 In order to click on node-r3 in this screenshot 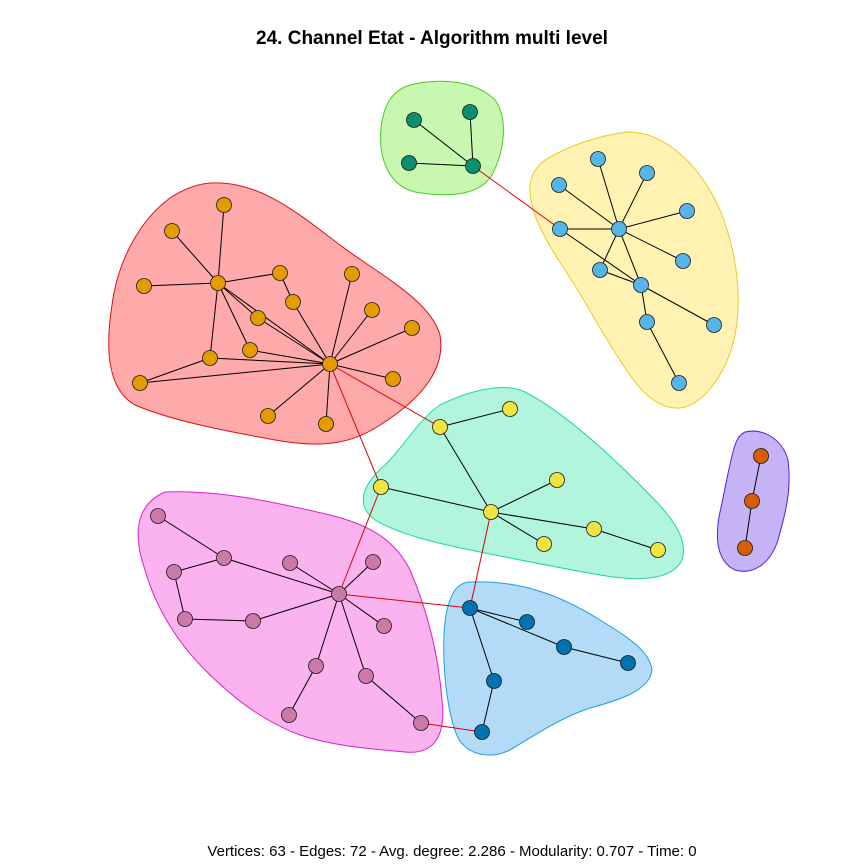, I will do `click(172, 231)`.